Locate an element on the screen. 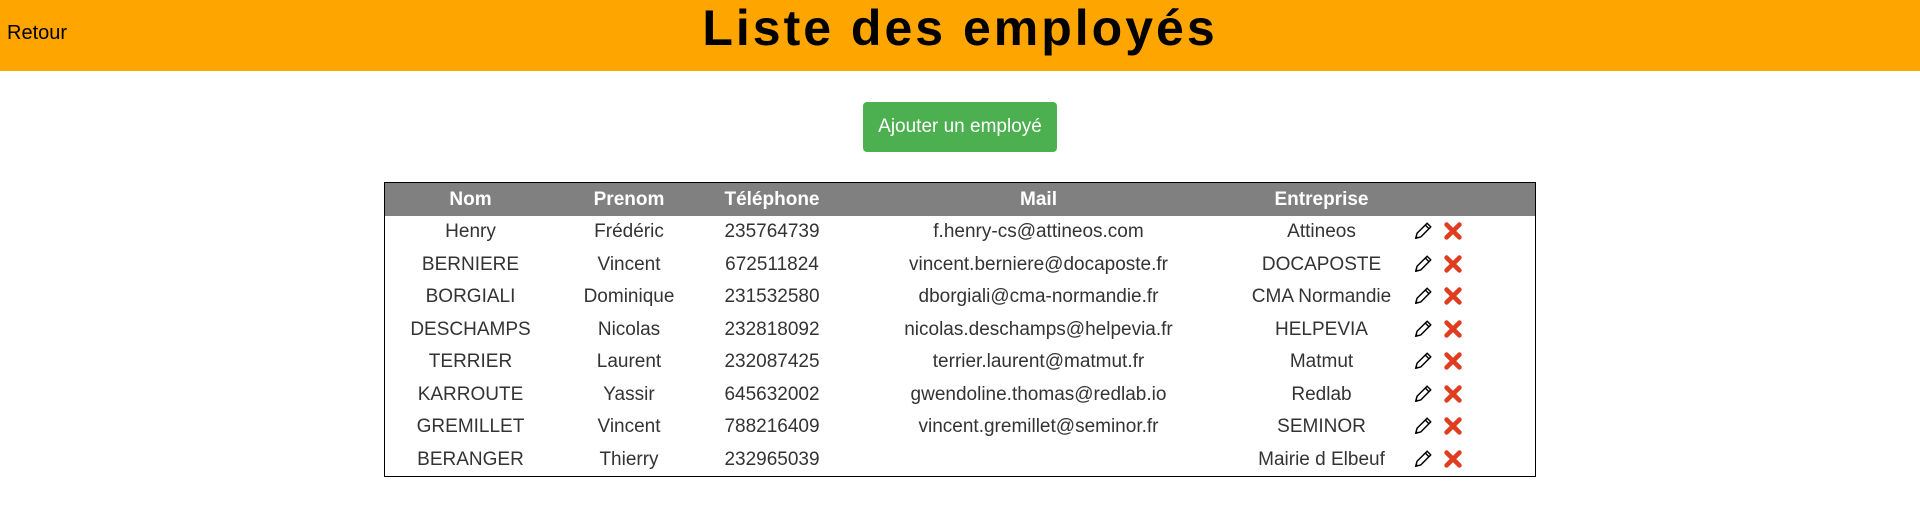  table-header-row: Nom Prenom Téléphone Mail Entreprise is located at coordinates (960, 199).